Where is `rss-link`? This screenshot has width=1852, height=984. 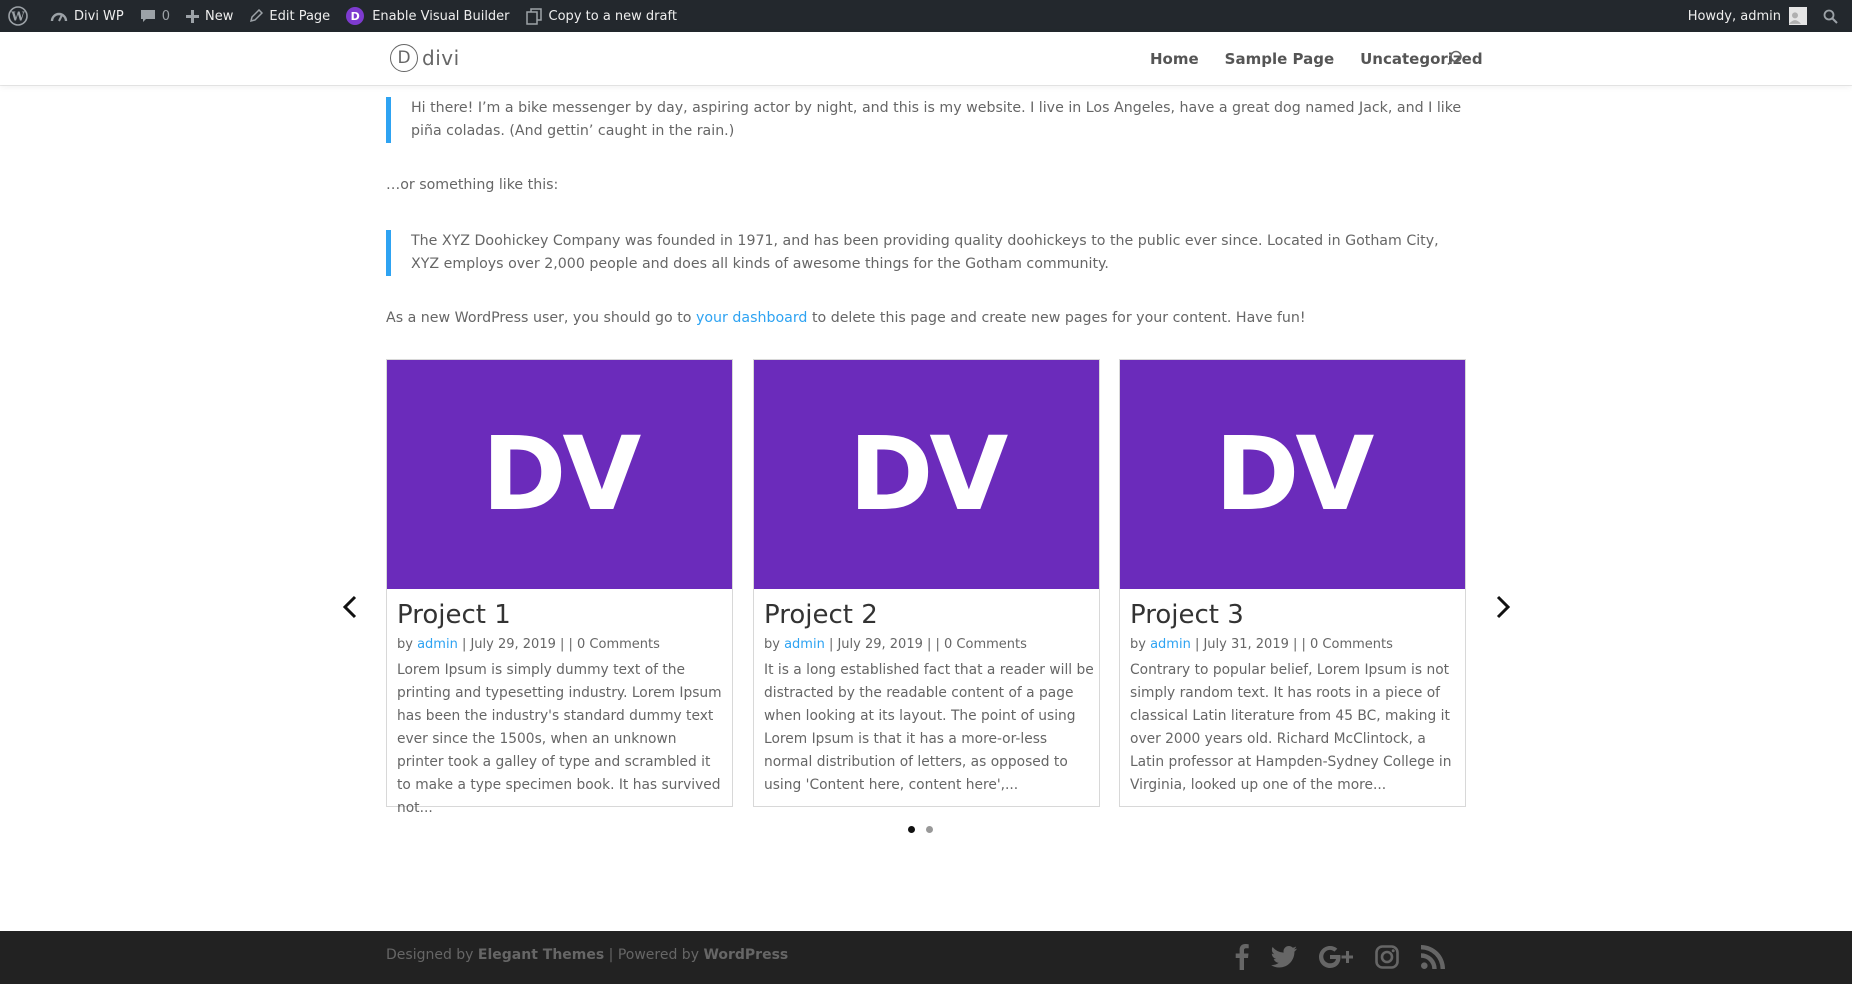
rss-link is located at coordinates (1433, 957).